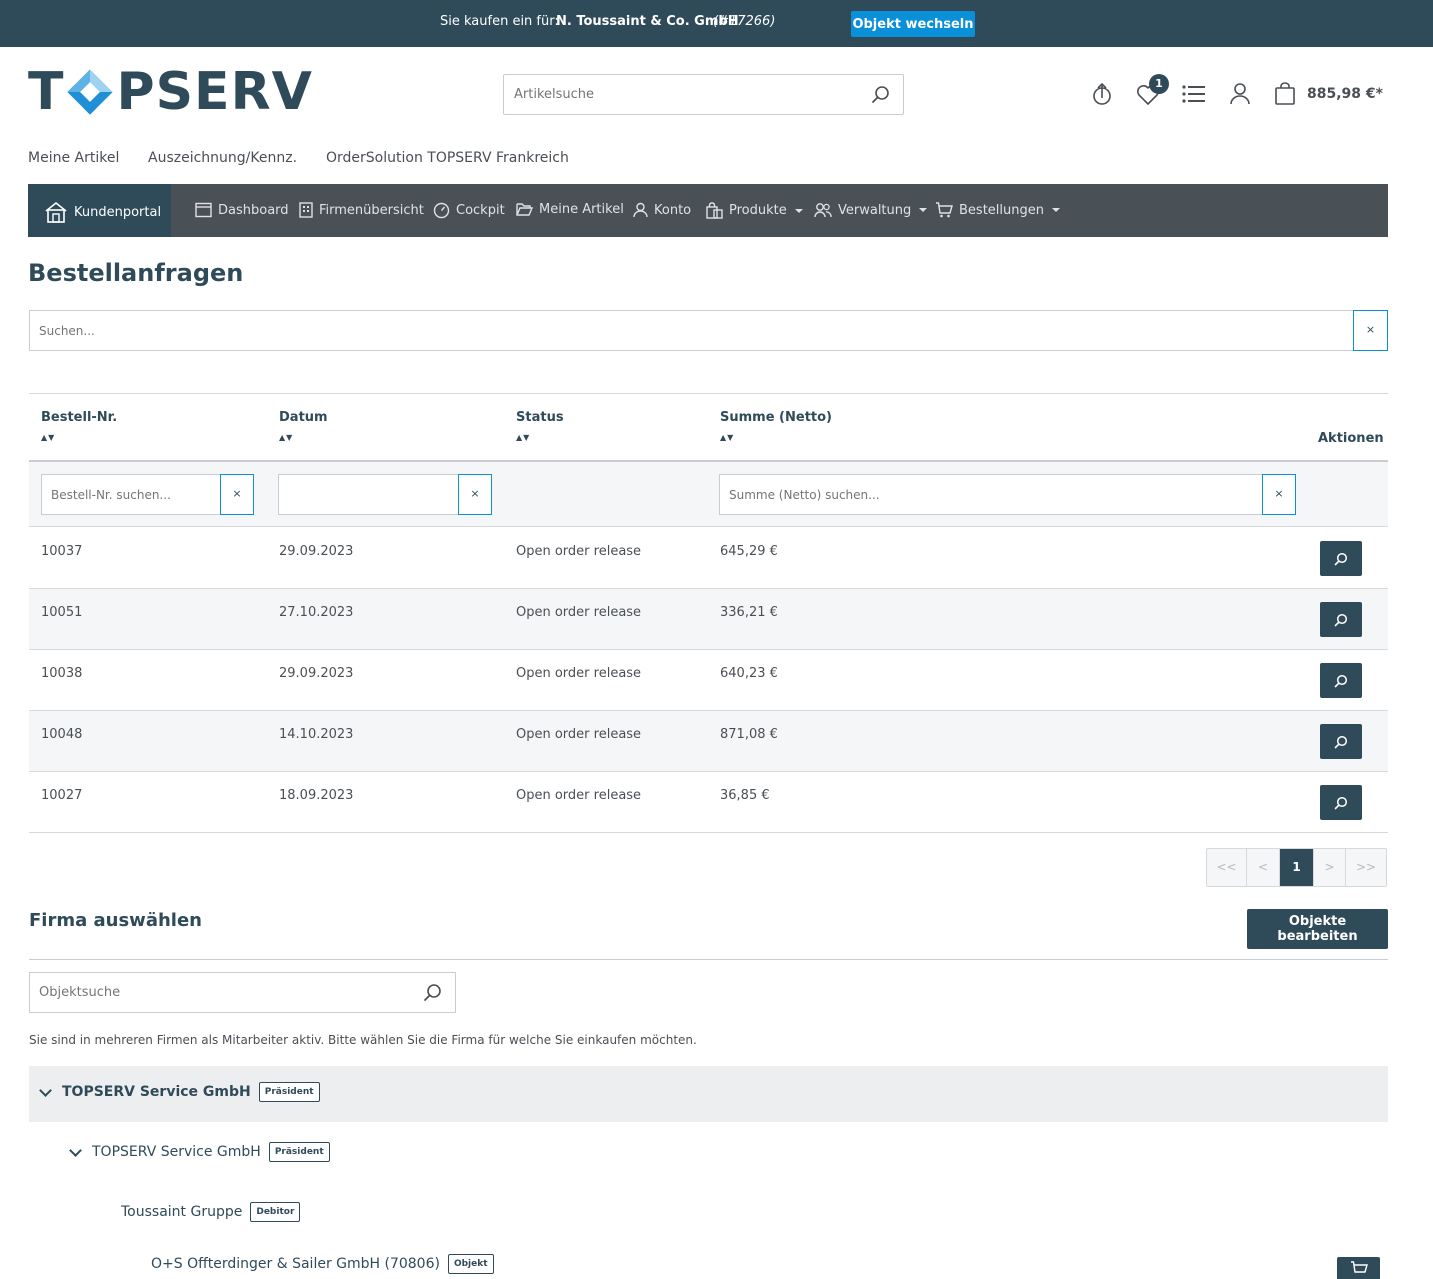  What do you see at coordinates (222, 158) in the screenshot?
I see `subnav-labeling: Auszeichnung/Kennz.` at bounding box center [222, 158].